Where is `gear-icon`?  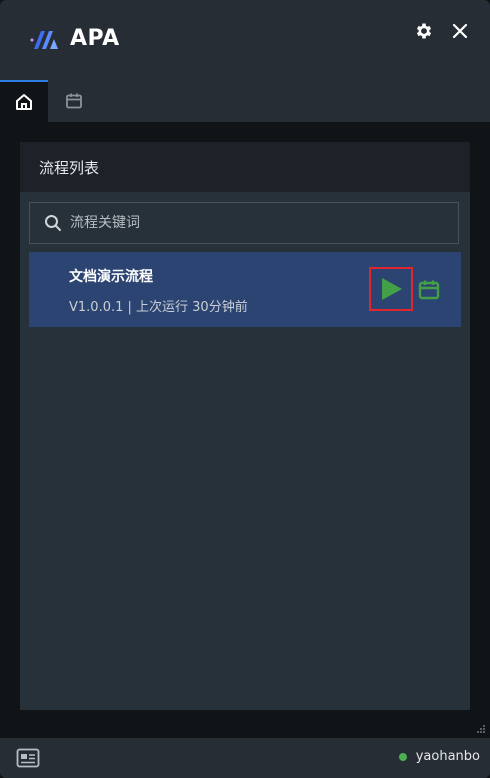 gear-icon is located at coordinates (424, 31).